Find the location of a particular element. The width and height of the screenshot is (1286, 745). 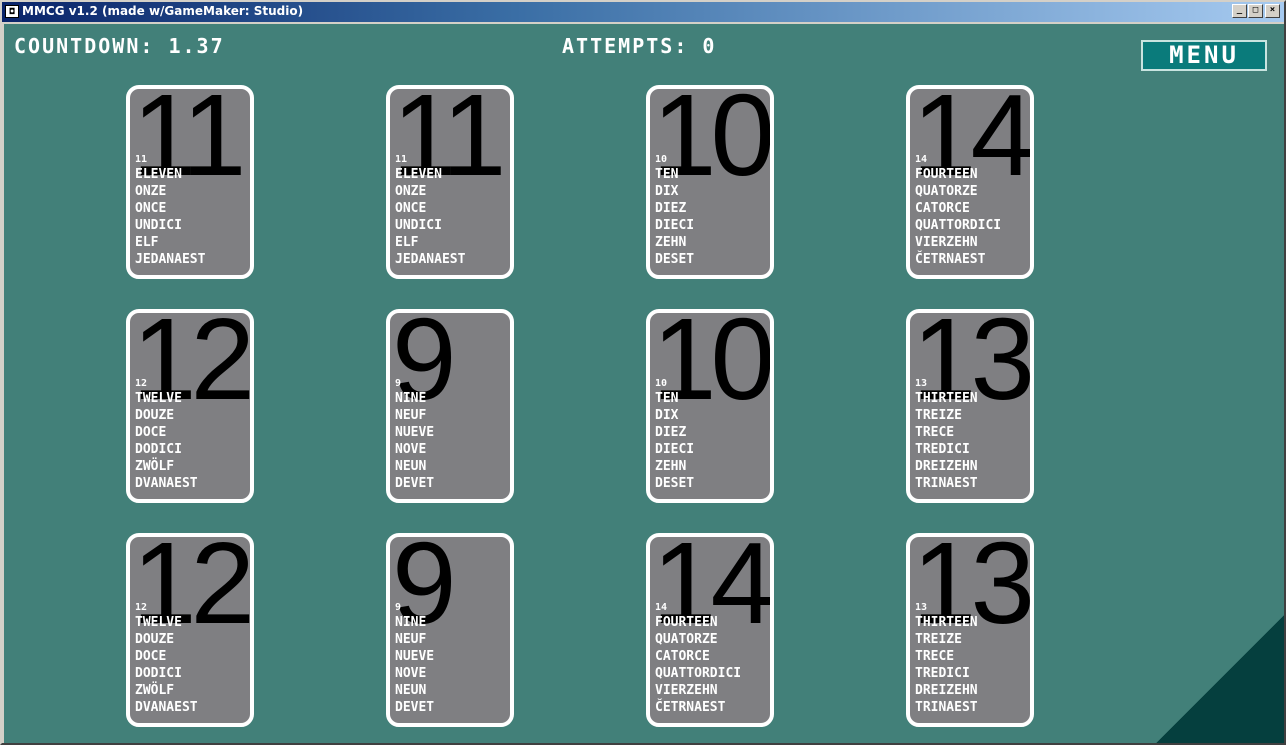

menu-button: MENU is located at coordinates (1204, 55).